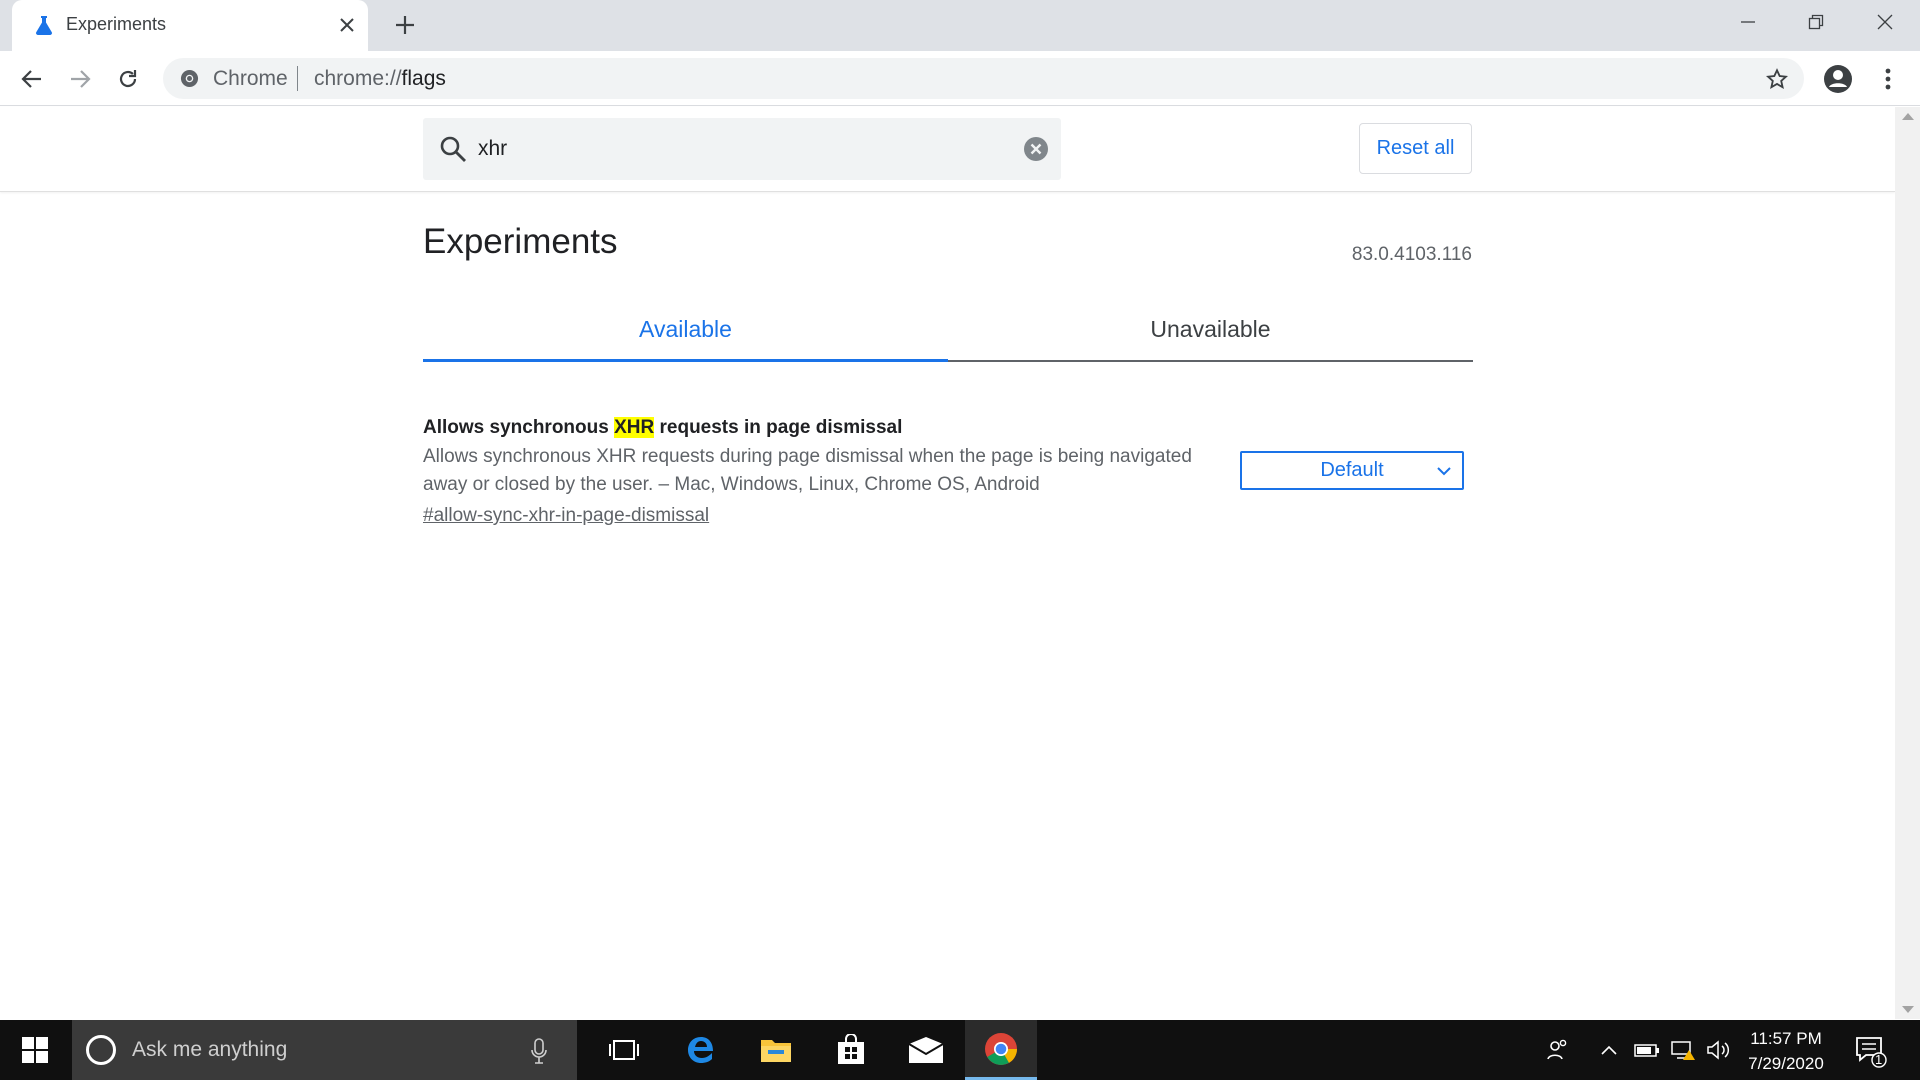 Image resolution: width=1920 pixels, height=1080 pixels. I want to click on taskbar-file-explorer, so click(776, 1050).